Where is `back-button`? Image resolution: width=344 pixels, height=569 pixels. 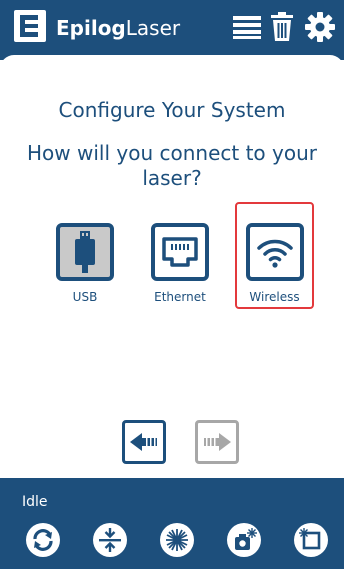 back-button is located at coordinates (144, 442).